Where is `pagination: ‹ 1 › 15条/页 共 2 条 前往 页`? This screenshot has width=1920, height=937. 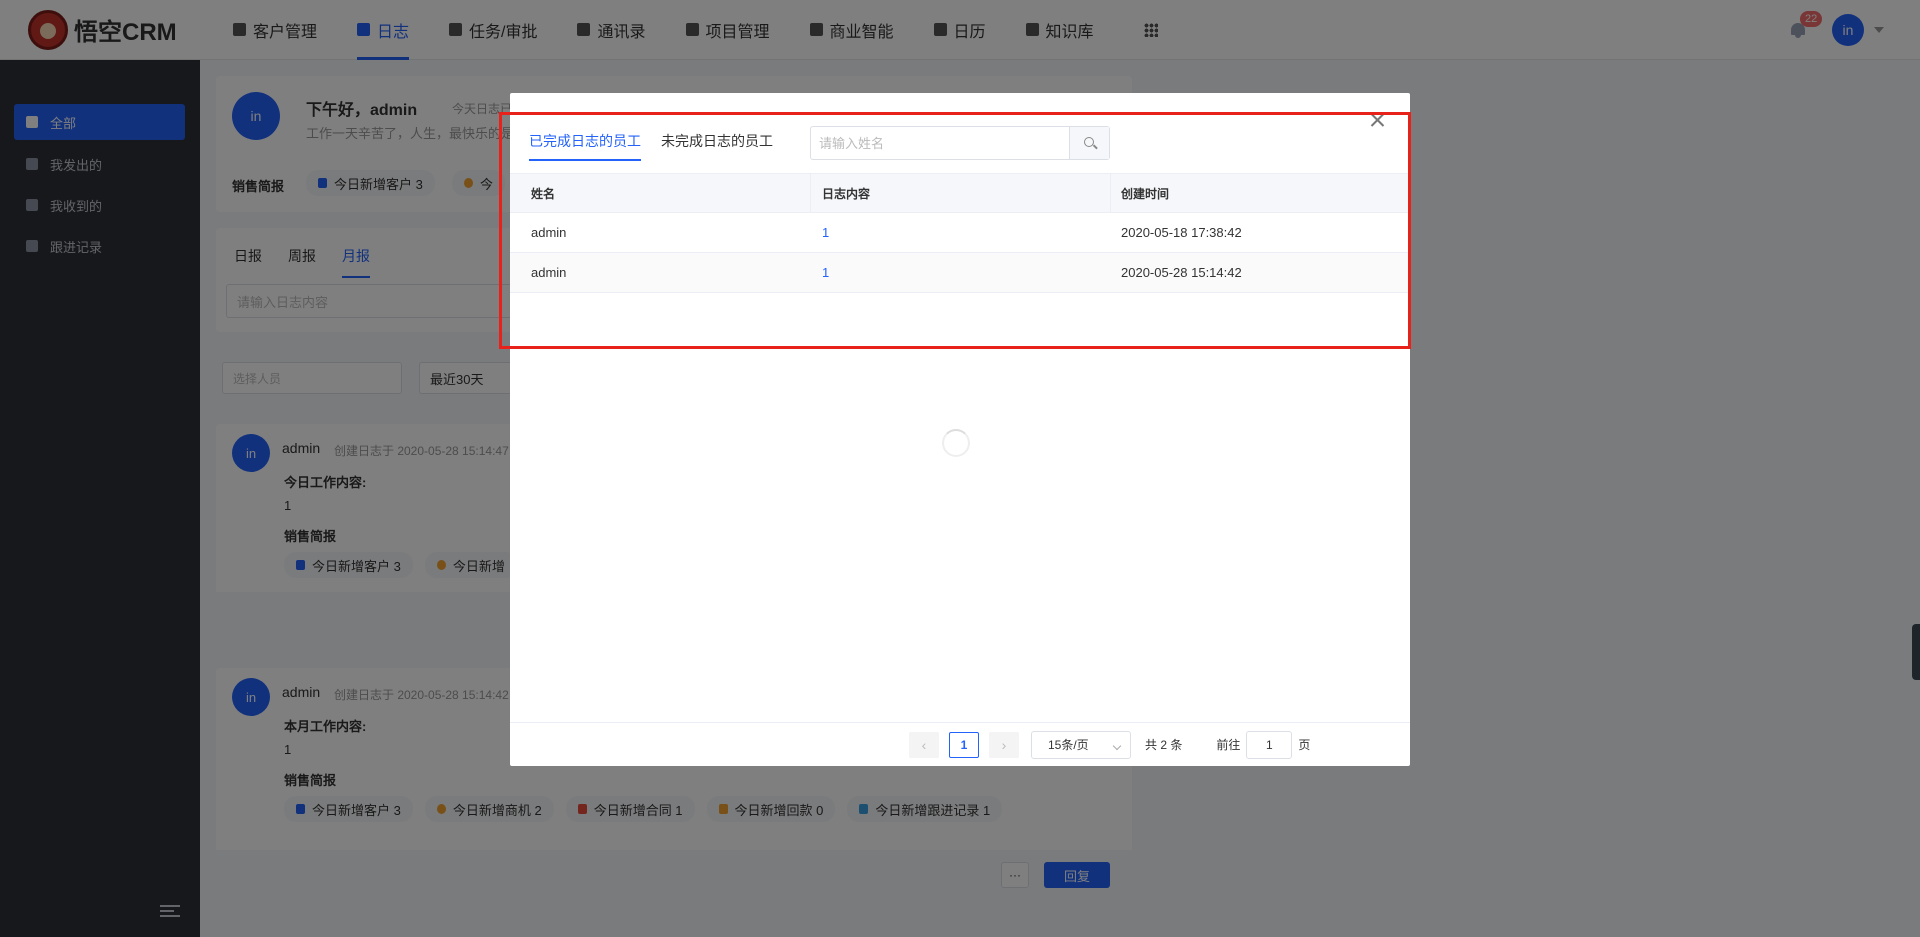
pagination: ‹ 1 › 15条/页 共 2 条 前往 页 is located at coordinates (960, 744).